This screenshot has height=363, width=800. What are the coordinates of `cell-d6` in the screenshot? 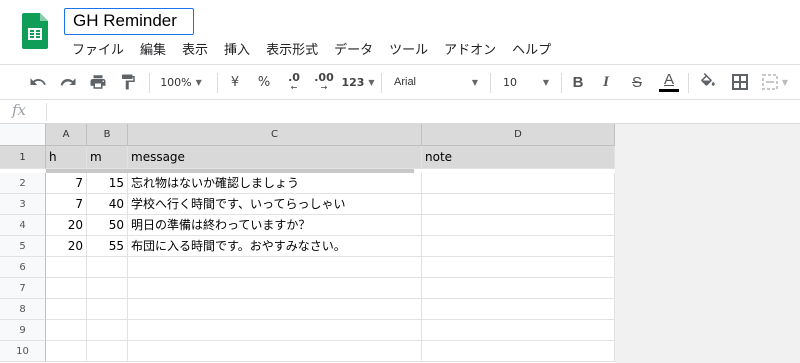 It's located at (518, 267).